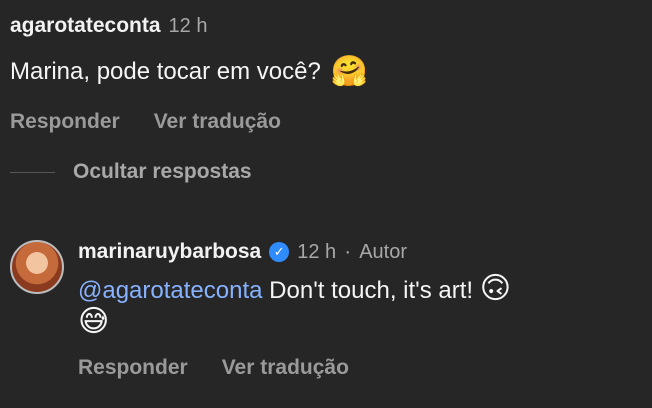 The height and width of the screenshot is (408, 652). Describe the element at coordinates (359, 368) in the screenshot. I see `reply-actions: Responder Ver tradução` at that location.